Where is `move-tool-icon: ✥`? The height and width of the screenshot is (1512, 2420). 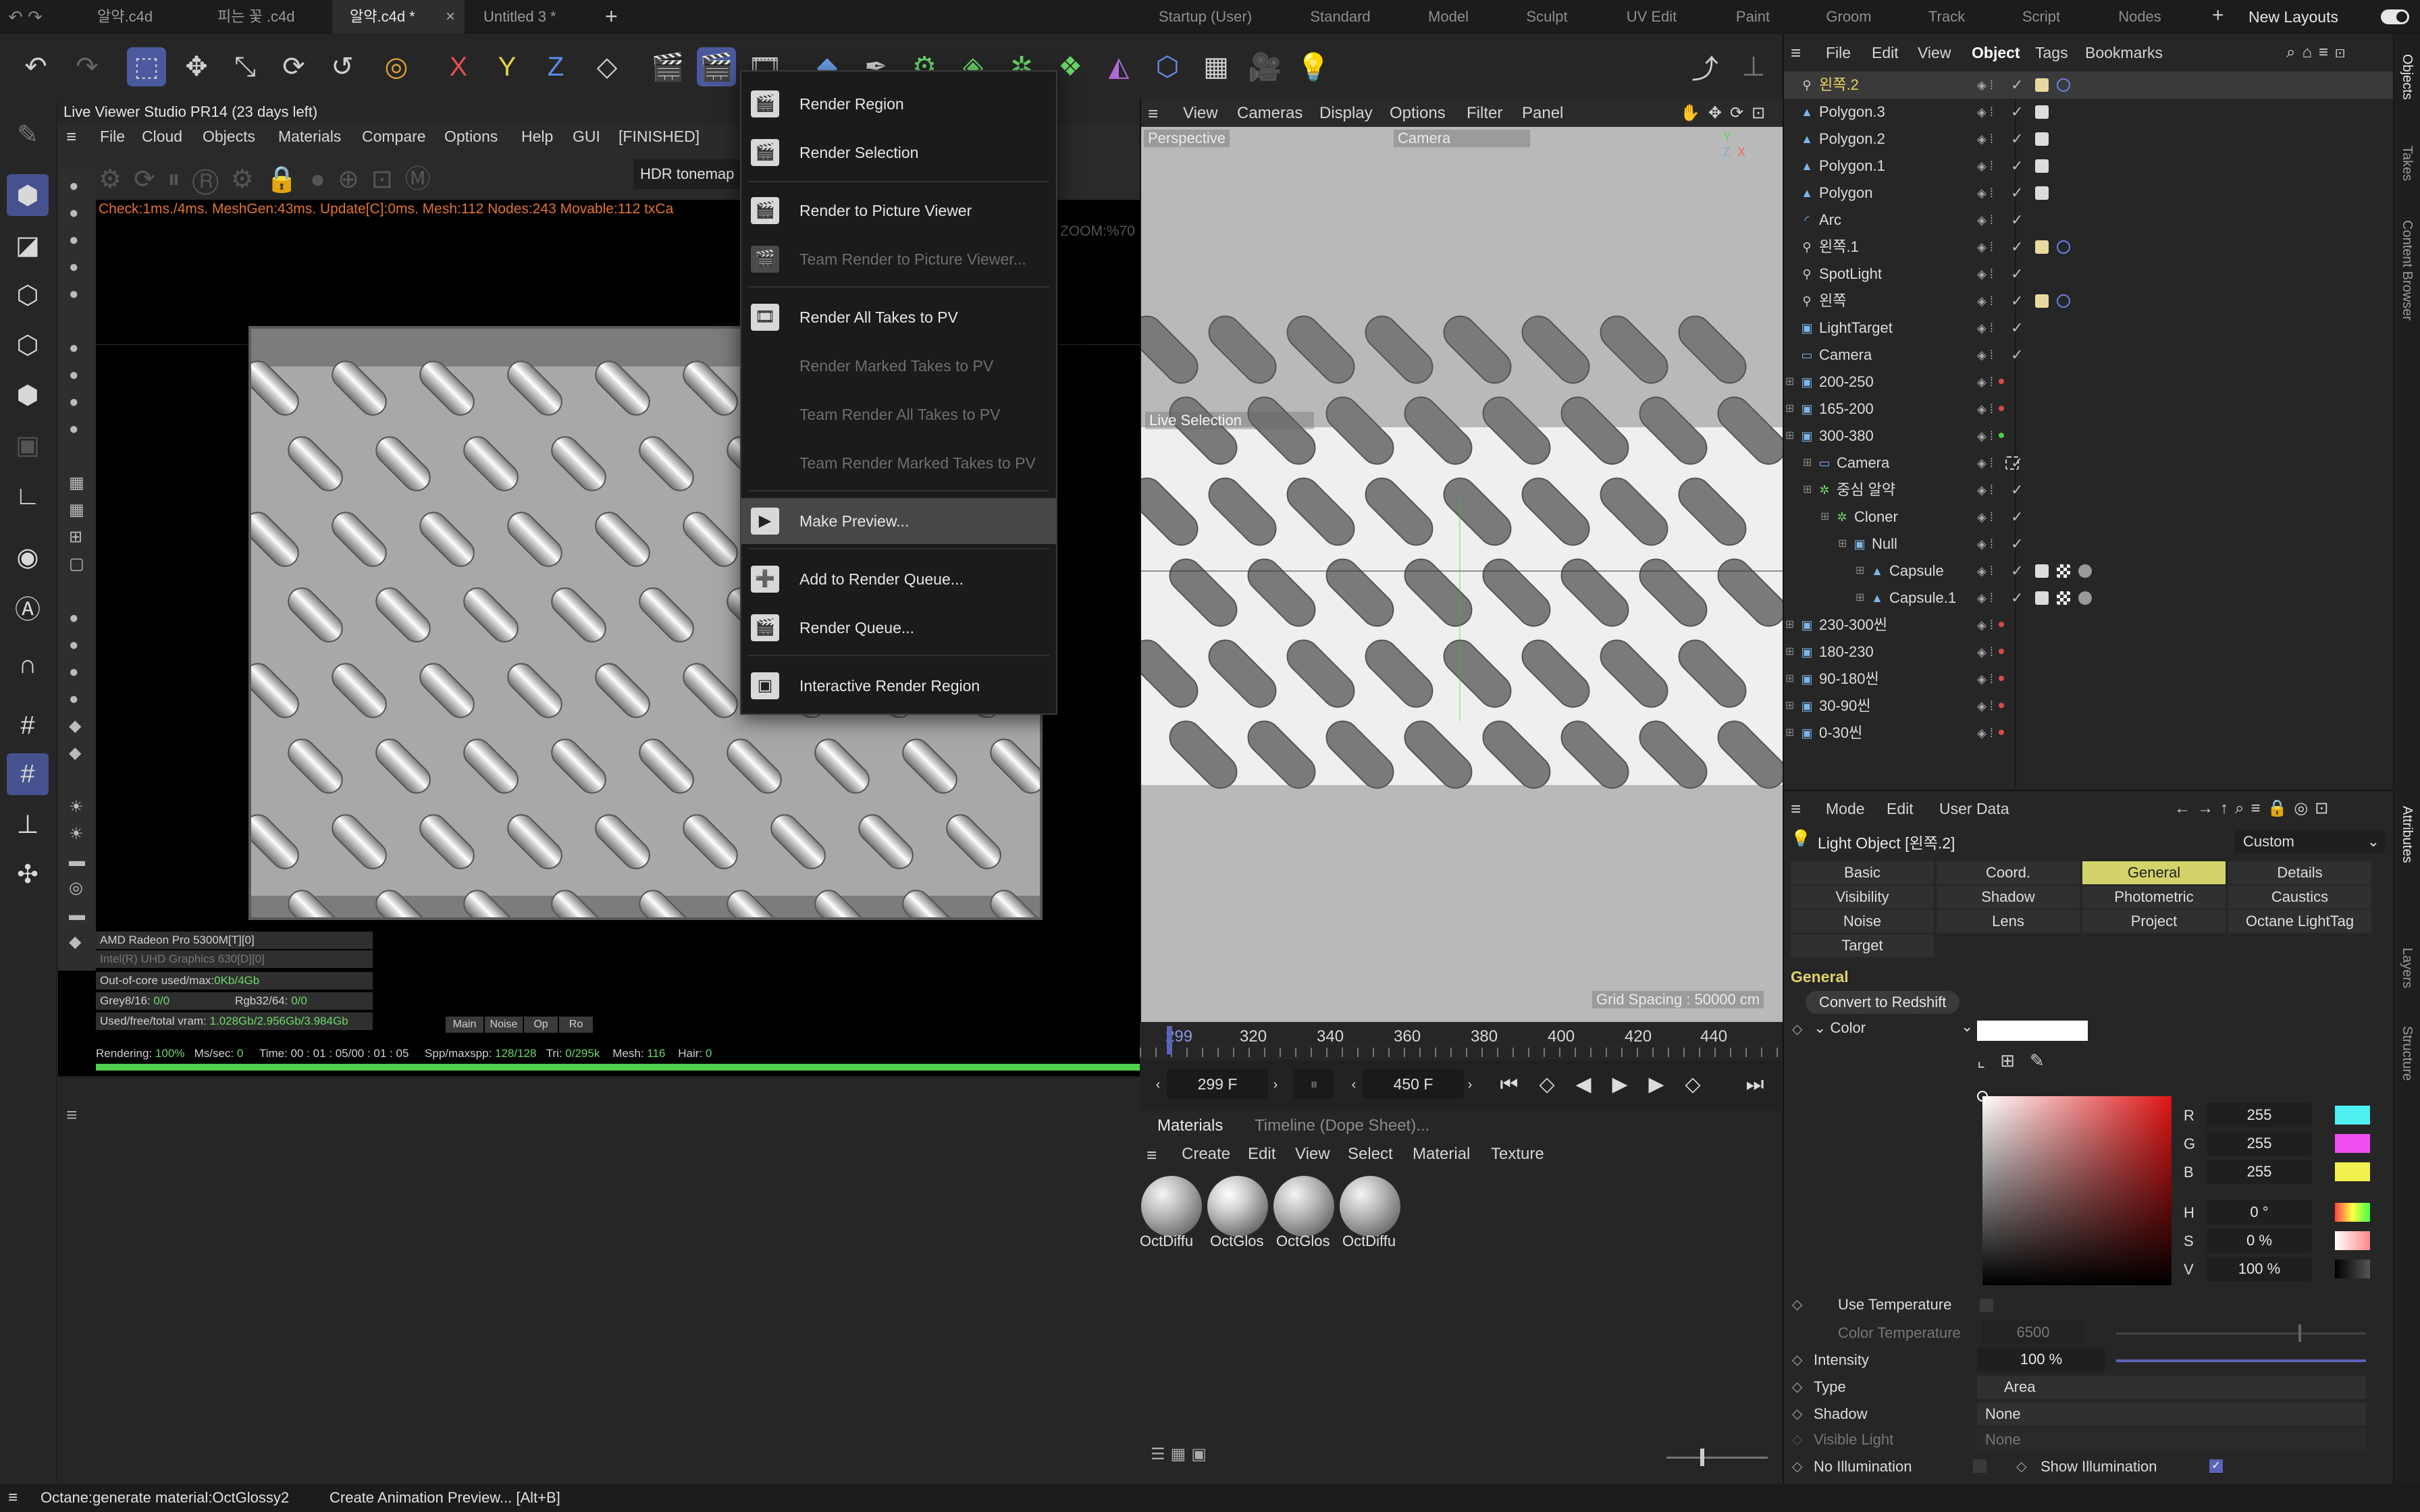 move-tool-icon: ✥ is located at coordinates (196, 66).